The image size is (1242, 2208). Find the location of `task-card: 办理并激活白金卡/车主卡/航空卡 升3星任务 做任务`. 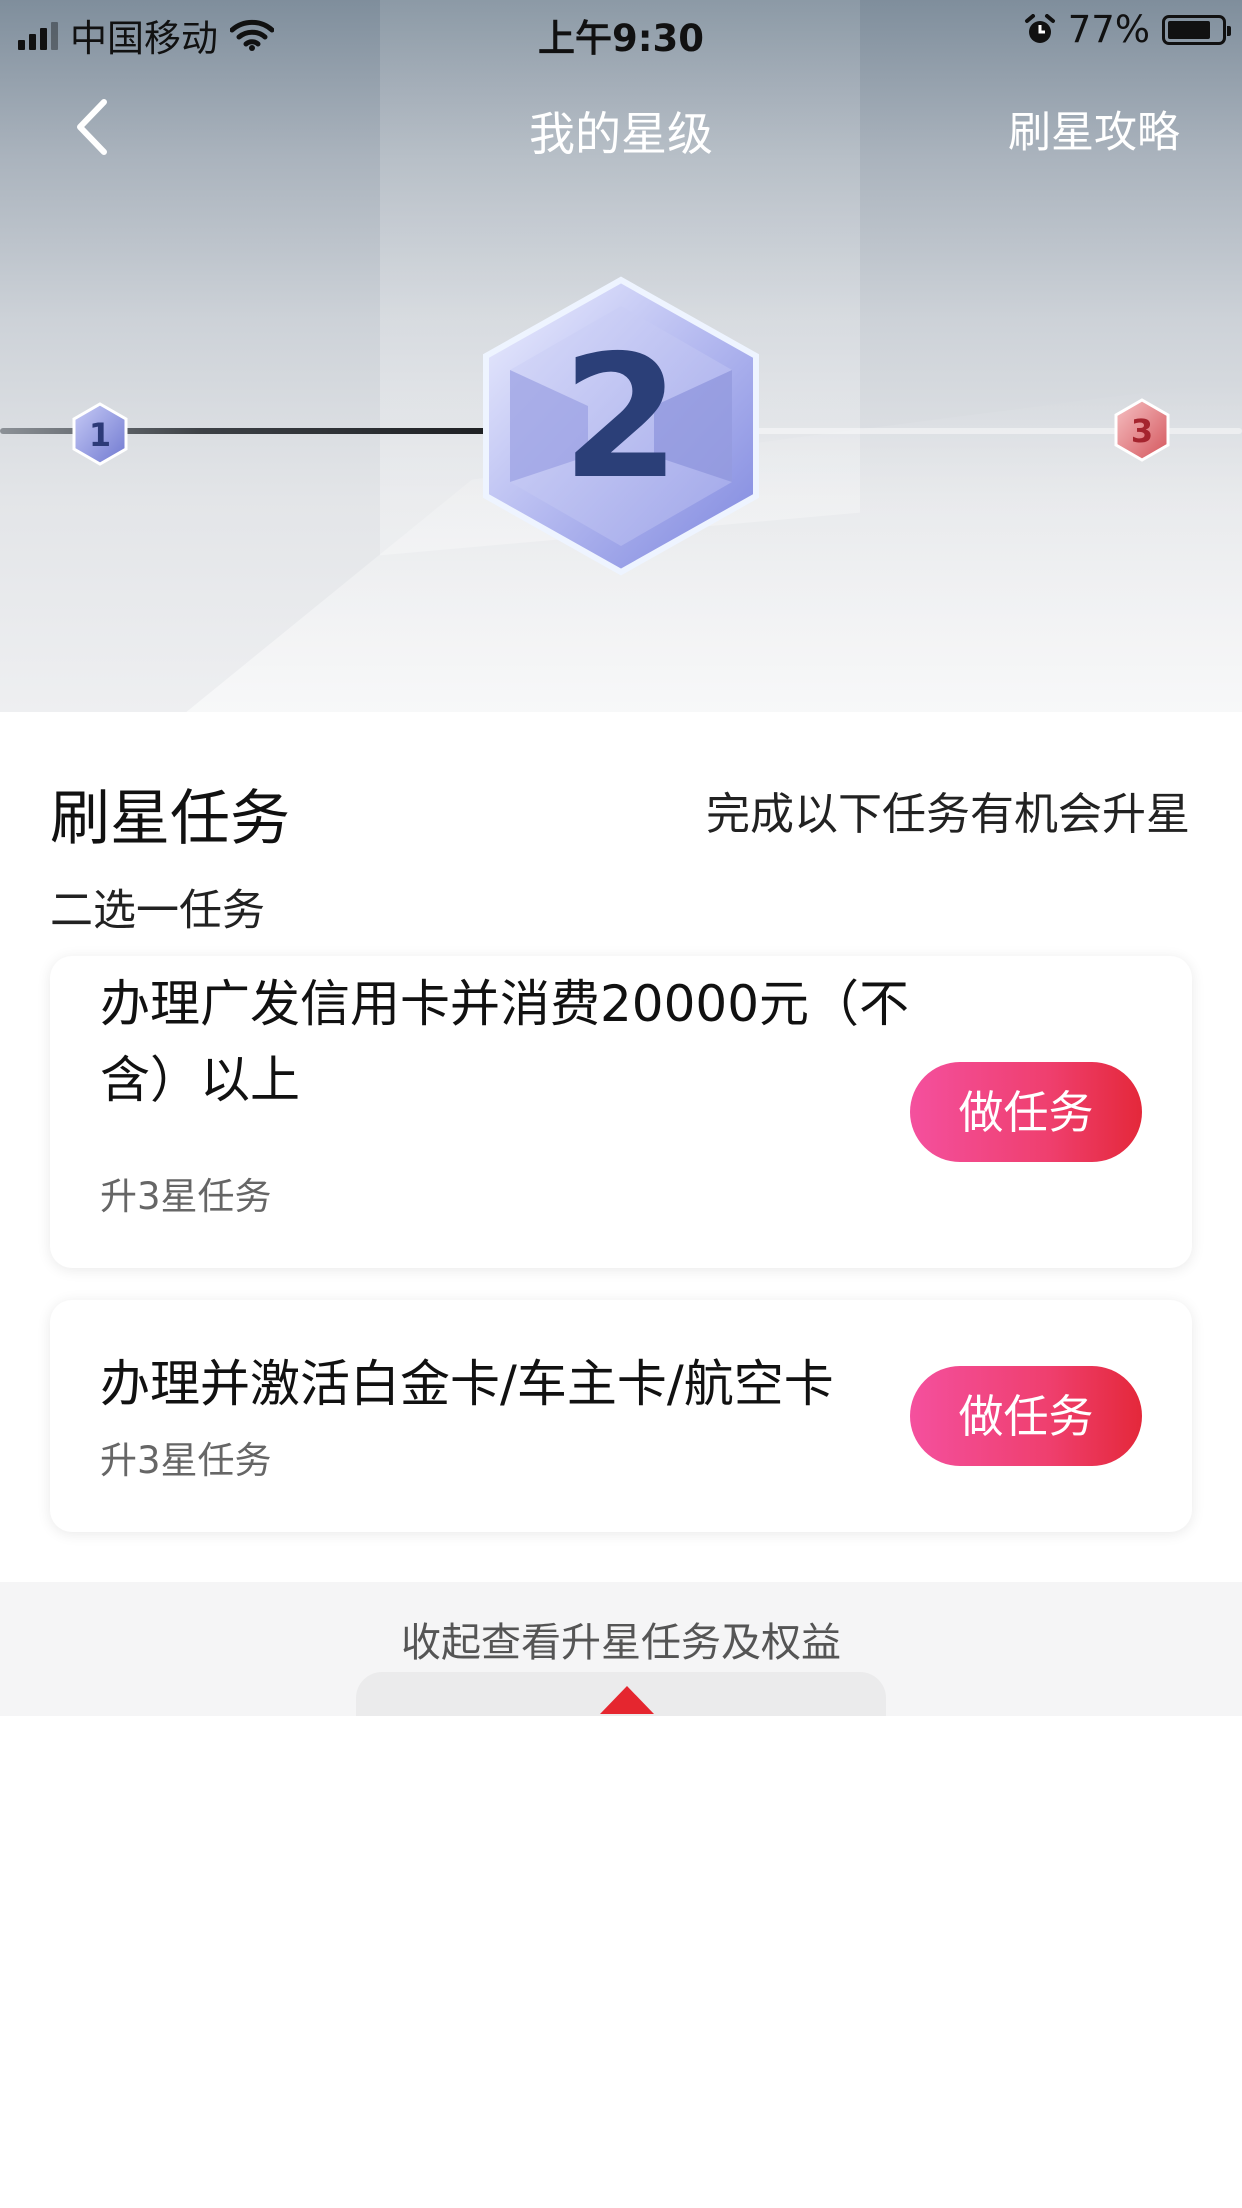

task-card: 办理并激活白金卡/车主卡/航空卡 升3星任务 做任务 is located at coordinates (621, 1416).